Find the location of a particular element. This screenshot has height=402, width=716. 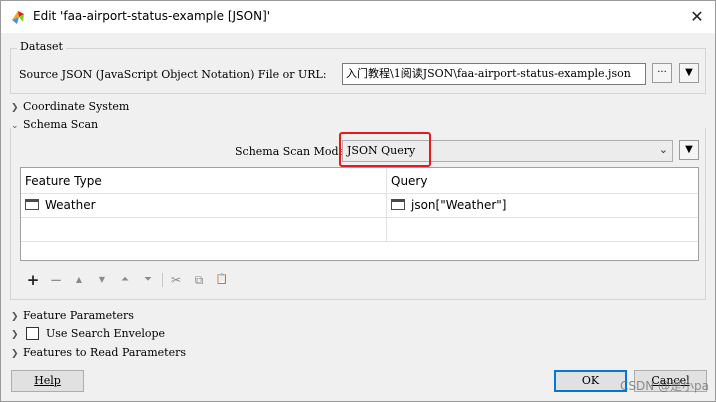

feature-type-cell: Weather is located at coordinates (70, 205).